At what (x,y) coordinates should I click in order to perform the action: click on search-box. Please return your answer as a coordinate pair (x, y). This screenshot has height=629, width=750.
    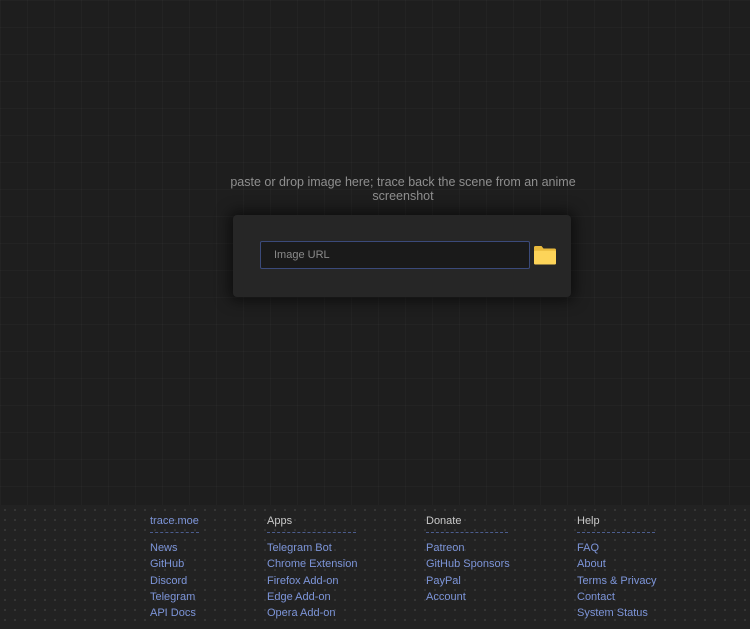
    Looking at the image, I should click on (402, 256).